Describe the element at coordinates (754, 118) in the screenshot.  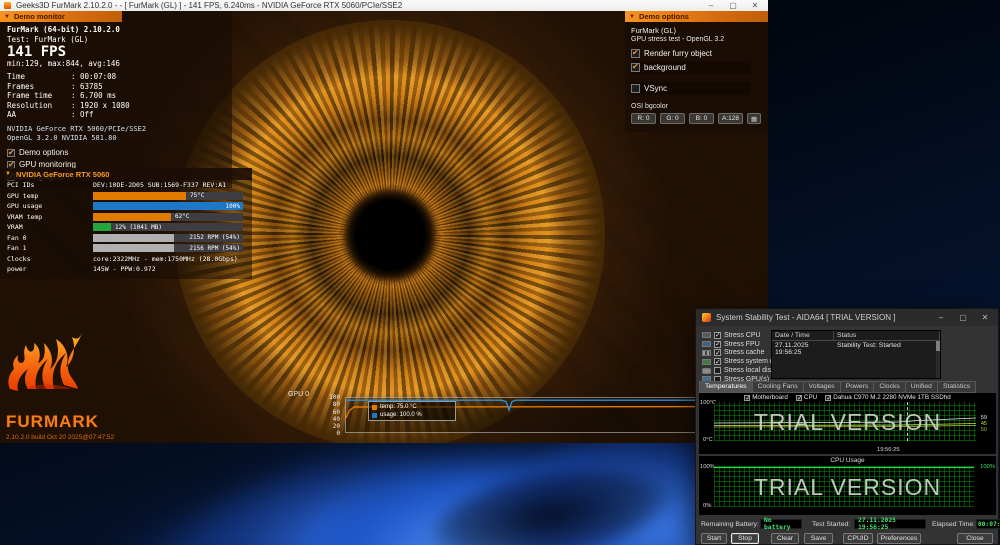
I see `color-picker-icon: ▦` at that location.